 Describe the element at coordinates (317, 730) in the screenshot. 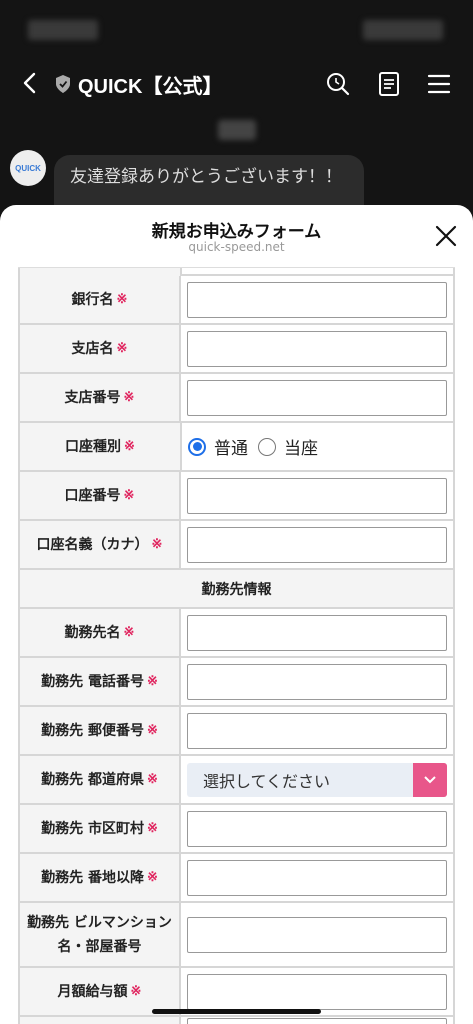

I see `employer-postal-input` at that location.